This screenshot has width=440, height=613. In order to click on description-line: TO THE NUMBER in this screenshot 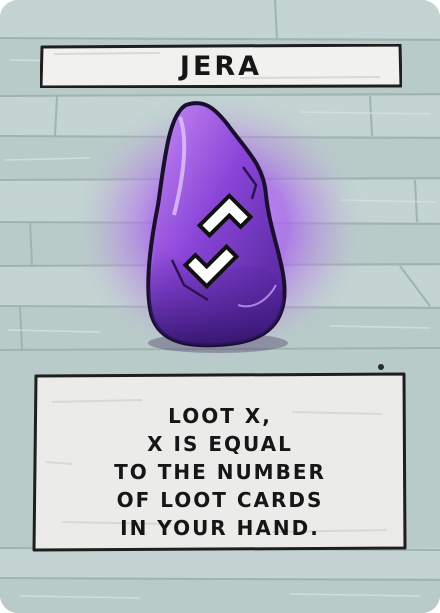, I will do `click(220, 472)`.